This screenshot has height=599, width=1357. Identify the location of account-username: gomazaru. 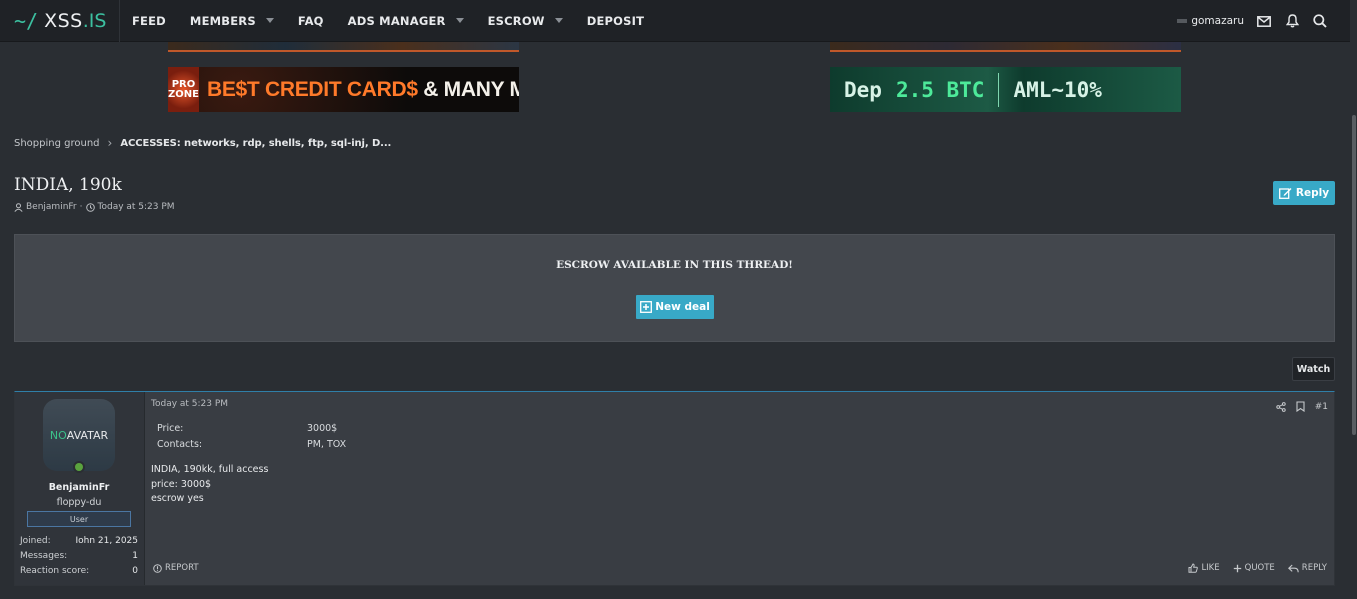
(1217, 21).